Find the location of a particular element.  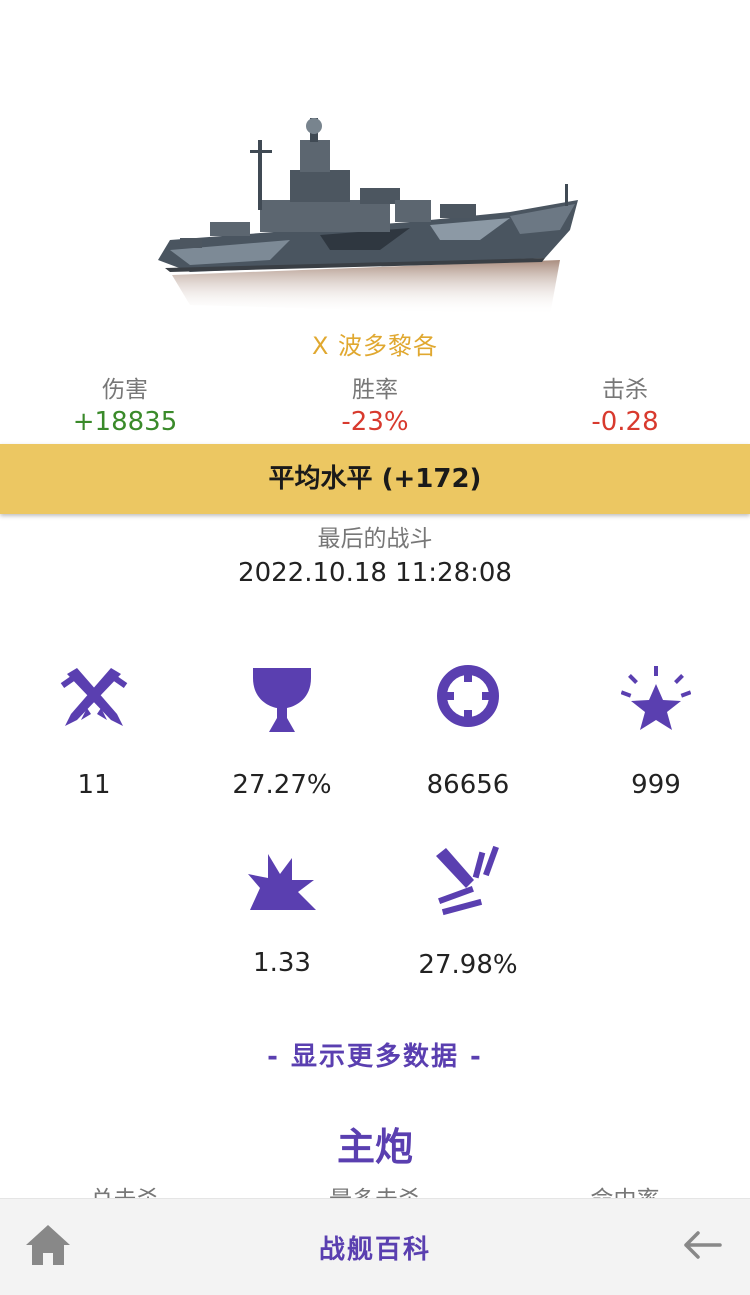

rating-banner: 平均水平 (+172) is located at coordinates (375, 479).